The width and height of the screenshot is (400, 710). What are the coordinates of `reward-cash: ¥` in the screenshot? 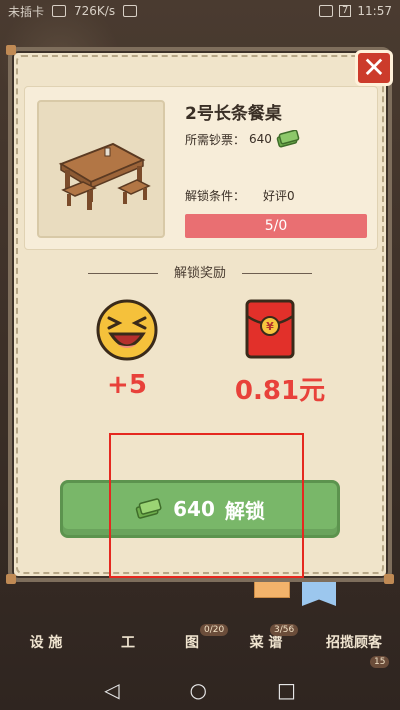 It's located at (270, 332).